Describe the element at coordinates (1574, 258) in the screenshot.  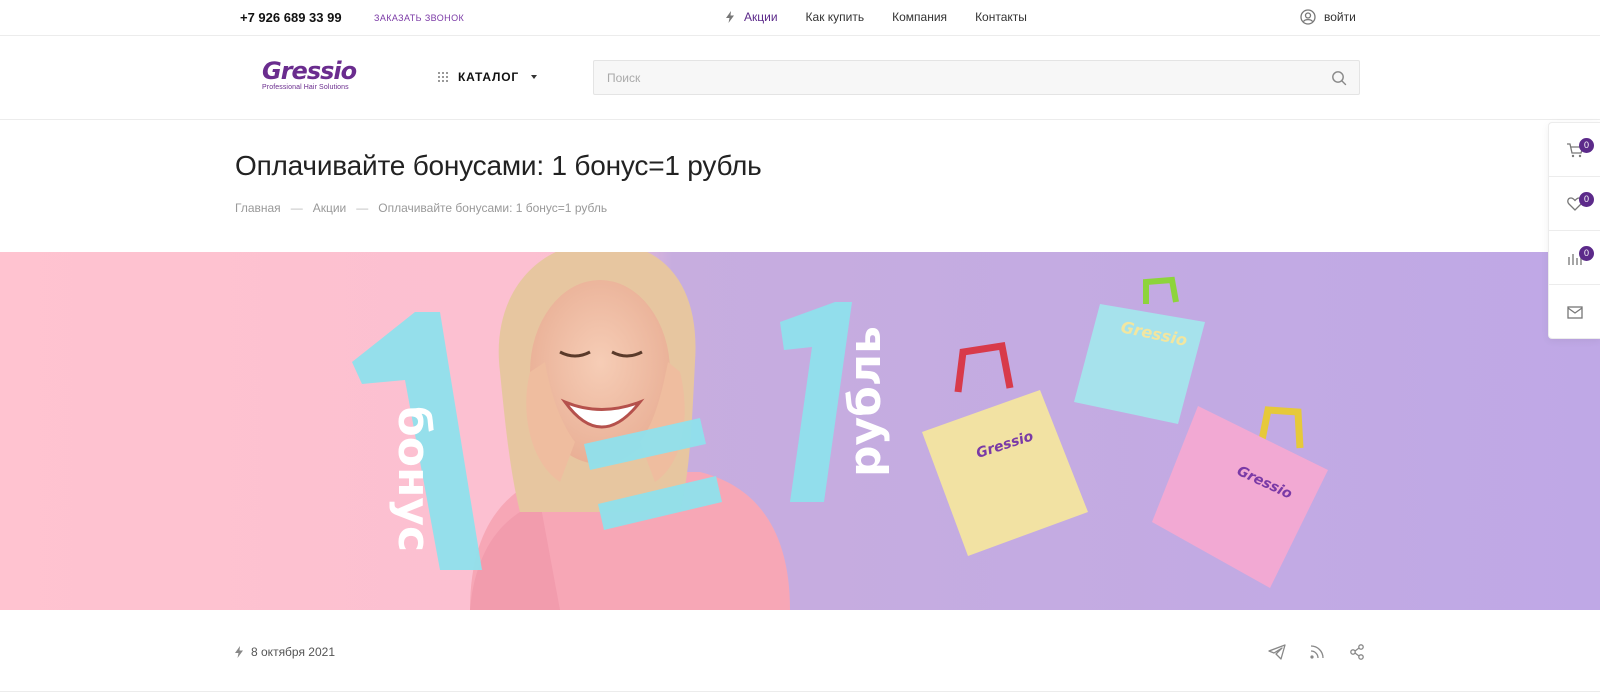
I see `compare-button: 0` at that location.